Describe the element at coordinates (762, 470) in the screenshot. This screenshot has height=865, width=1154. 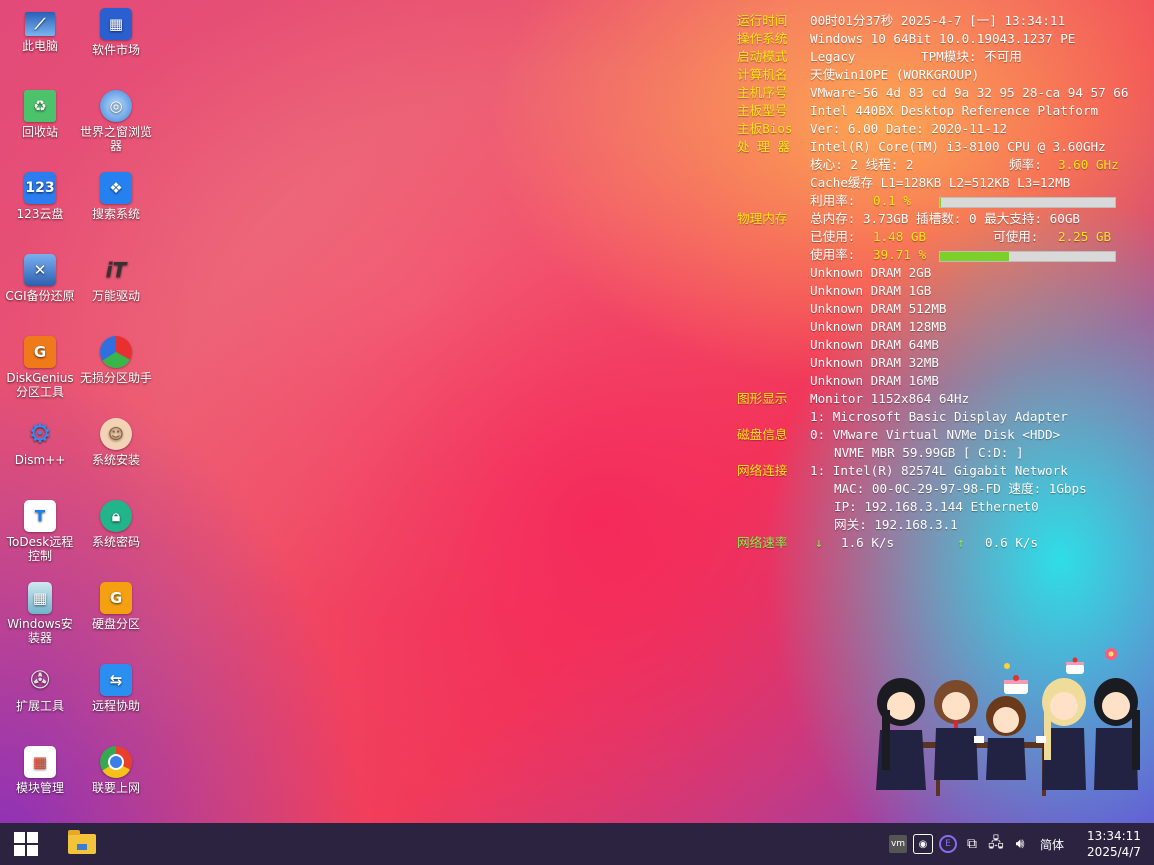
I see `network-label: 网络连接` at that location.